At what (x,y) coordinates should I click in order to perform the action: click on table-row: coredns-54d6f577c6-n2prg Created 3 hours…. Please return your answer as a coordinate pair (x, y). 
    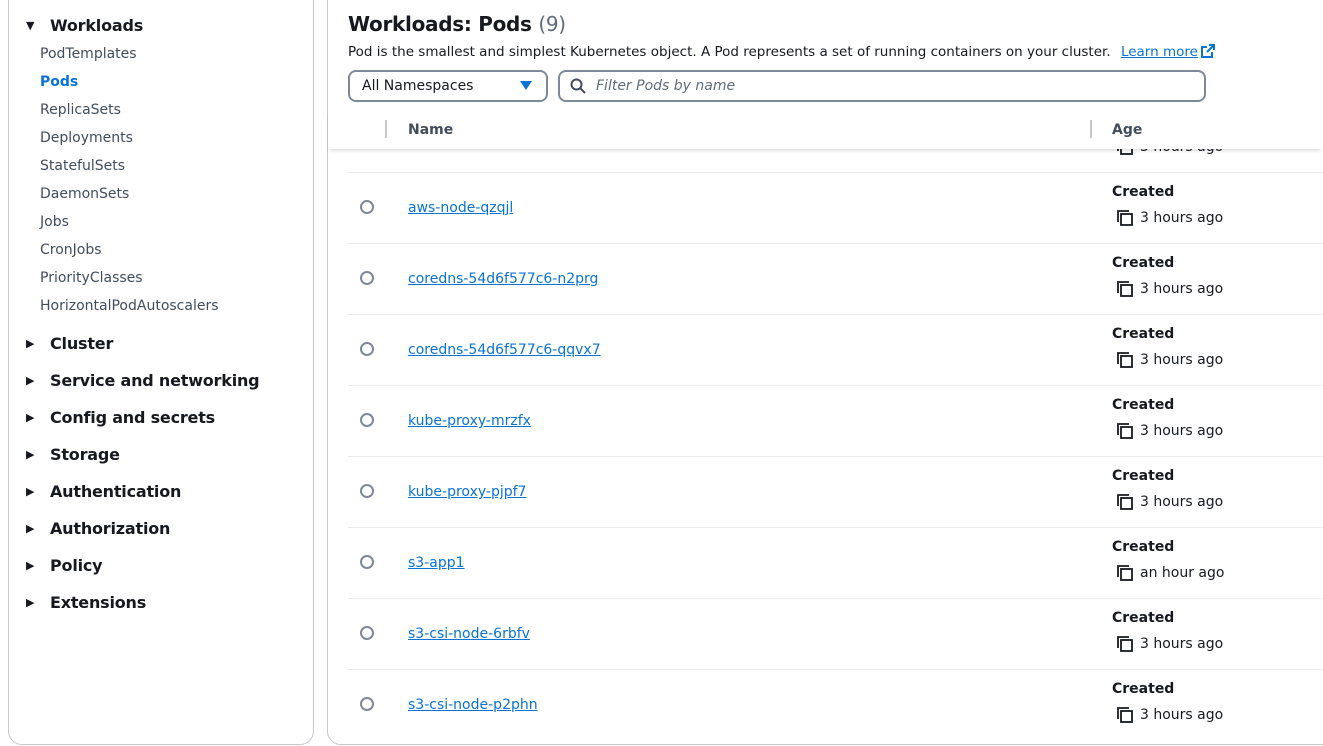
    Looking at the image, I should click on (835, 279).